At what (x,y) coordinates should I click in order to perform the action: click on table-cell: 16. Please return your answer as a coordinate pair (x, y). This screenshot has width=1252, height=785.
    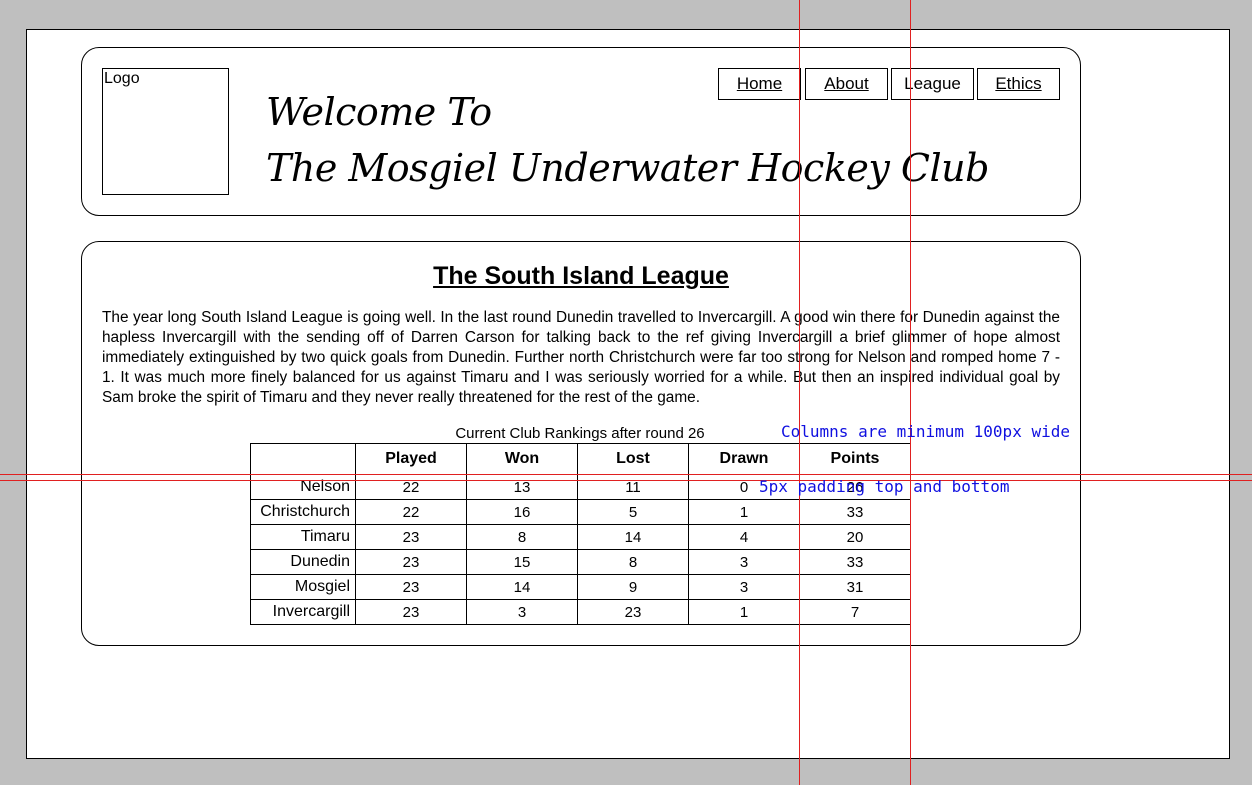
    Looking at the image, I should click on (522, 512).